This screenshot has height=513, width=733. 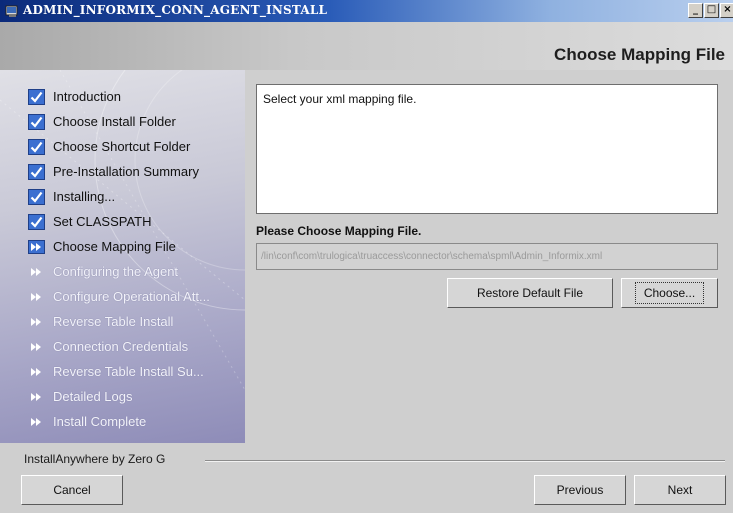 I want to click on step-label: Pre-Installation Summary, so click(x=126, y=171).